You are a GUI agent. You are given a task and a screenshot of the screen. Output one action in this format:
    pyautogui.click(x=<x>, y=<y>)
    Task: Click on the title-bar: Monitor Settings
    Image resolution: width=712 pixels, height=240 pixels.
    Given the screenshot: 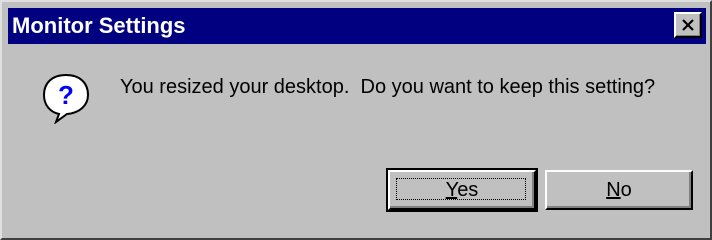 What is the action you would take?
    pyautogui.click(x=357, y=26)
    